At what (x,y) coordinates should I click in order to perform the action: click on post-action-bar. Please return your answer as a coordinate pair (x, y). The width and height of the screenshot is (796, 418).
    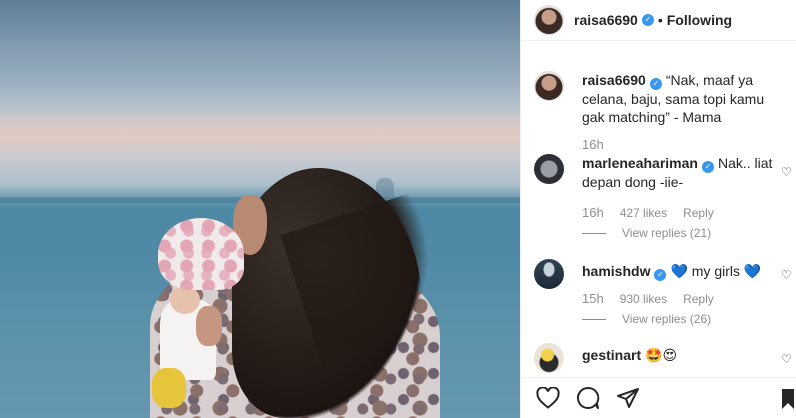
    Looking at the image, I should click on (658, 397).